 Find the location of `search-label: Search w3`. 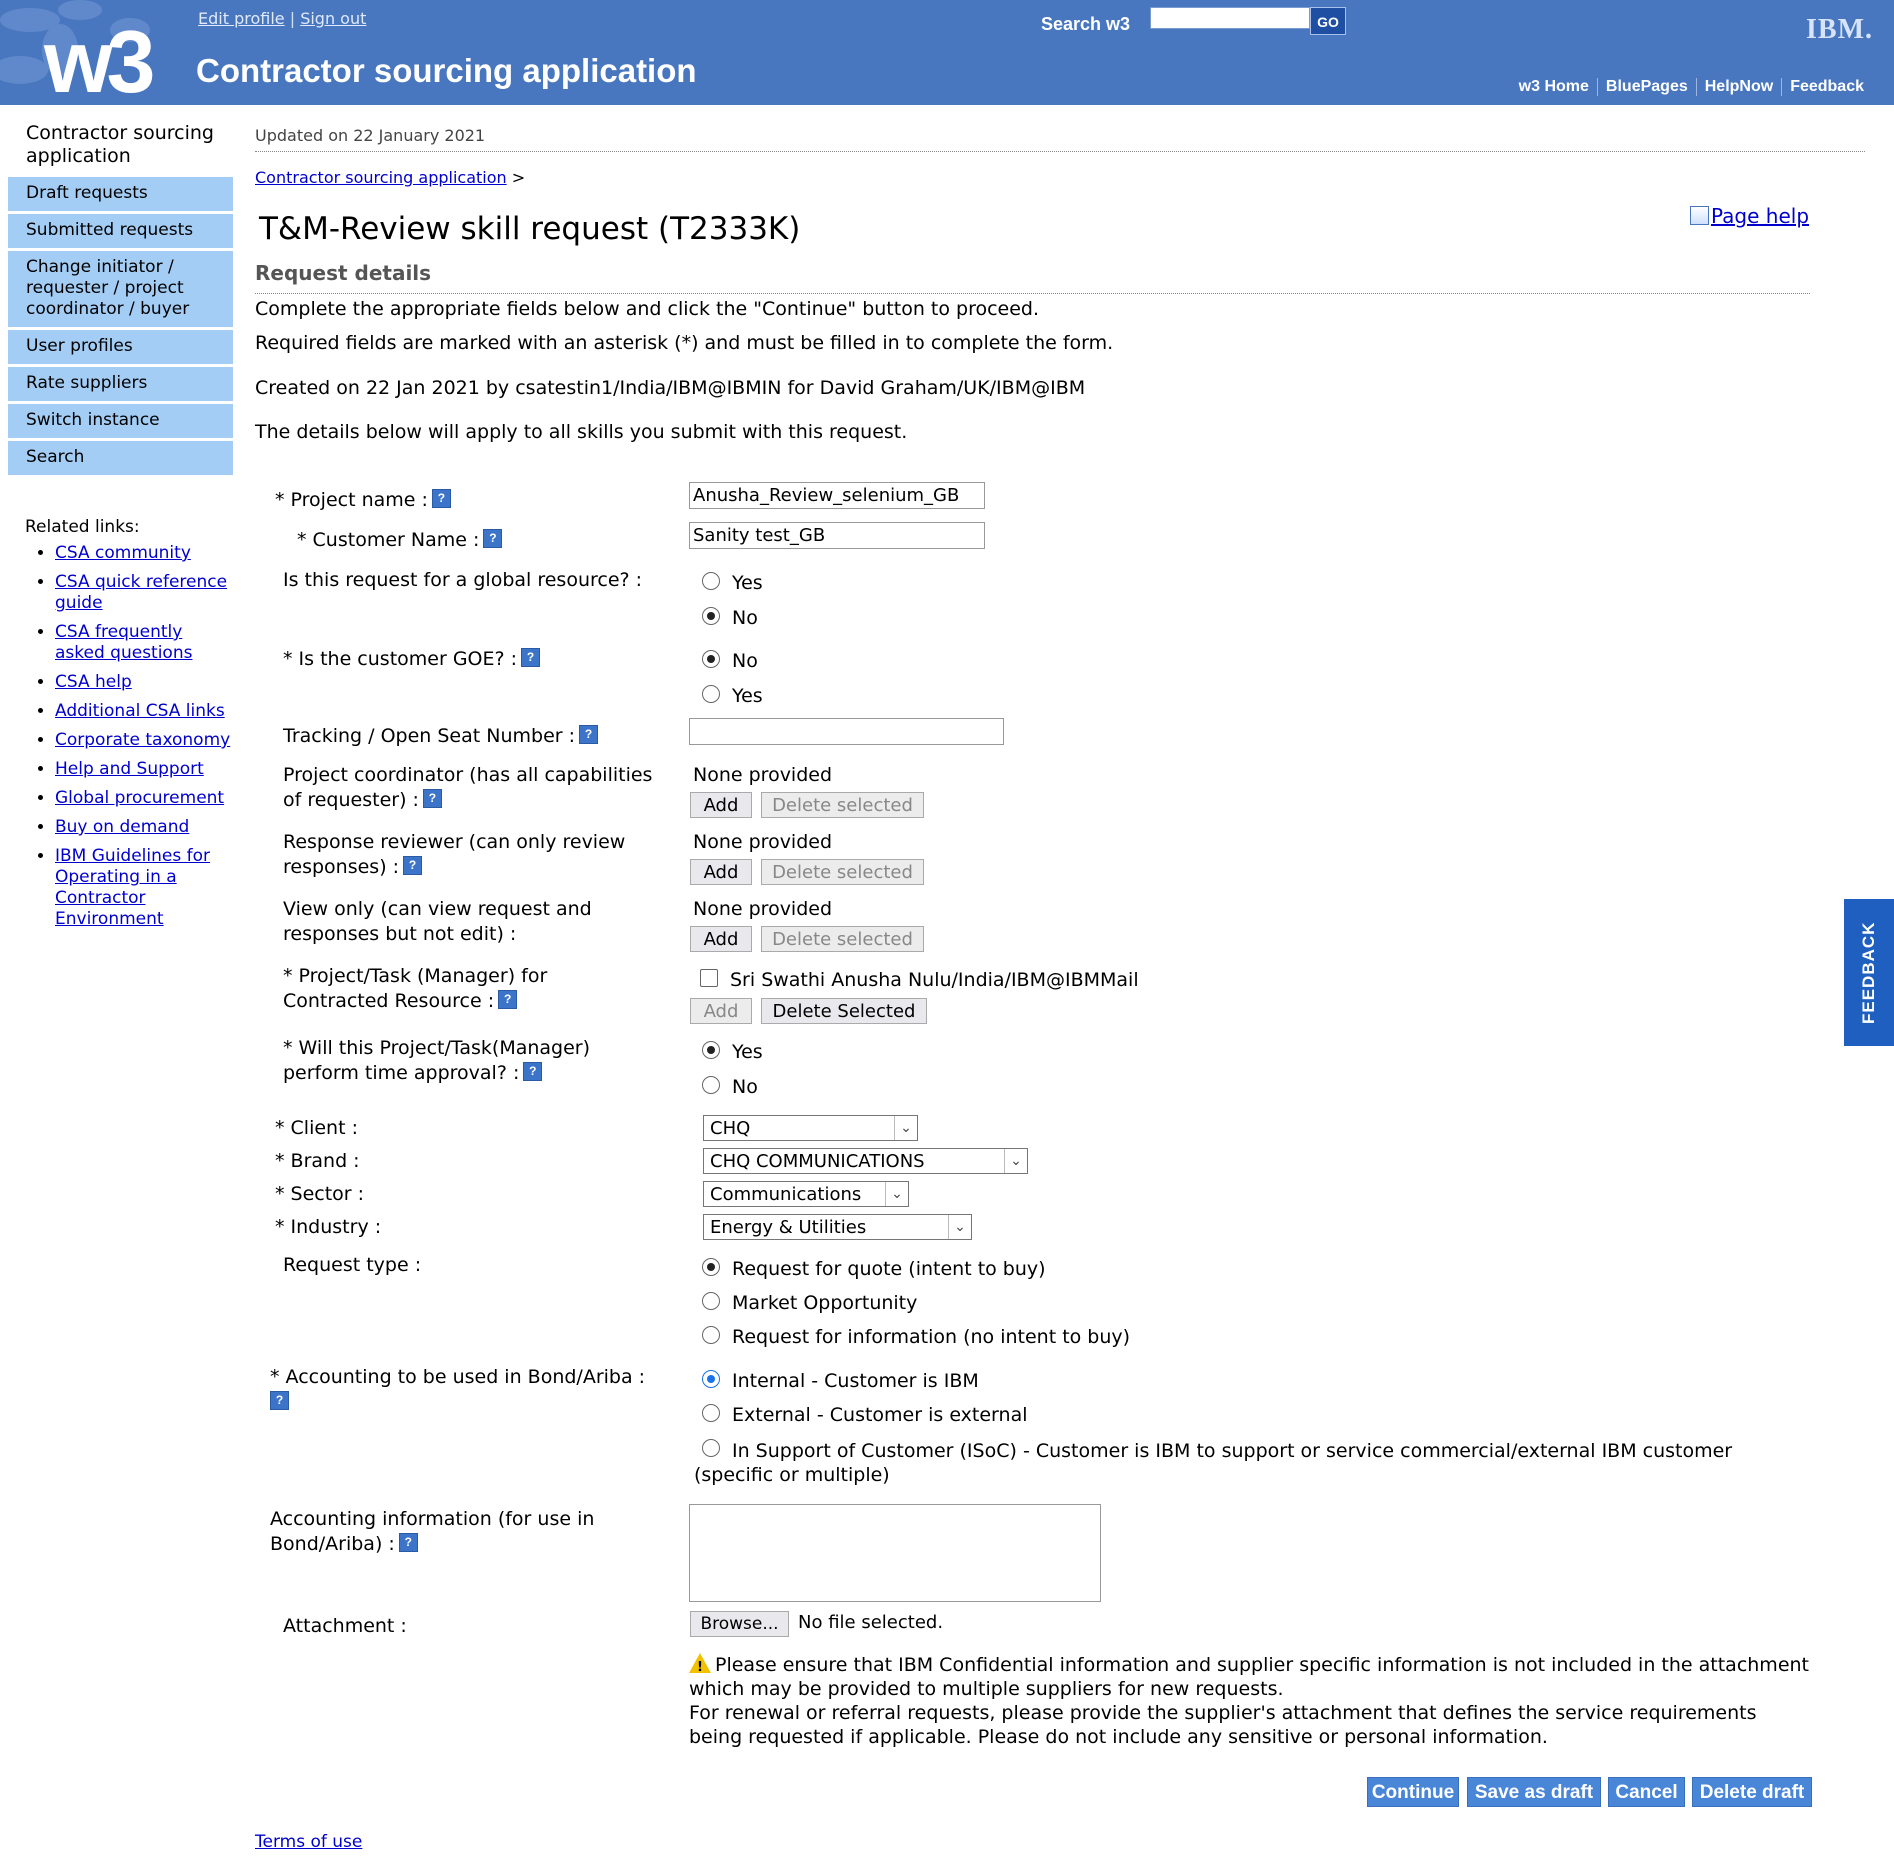

search-label: Search w3 is located at coordinates (1086, 24).